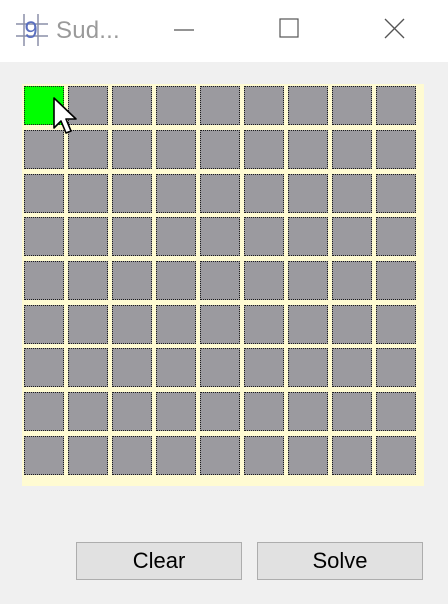 The height and width of the screenshot is (604, 448). What do you see at coordinates (308, 193) in the screenshot?
I see `sudoku-cell-r3c7` at bounding box center [308, 193].